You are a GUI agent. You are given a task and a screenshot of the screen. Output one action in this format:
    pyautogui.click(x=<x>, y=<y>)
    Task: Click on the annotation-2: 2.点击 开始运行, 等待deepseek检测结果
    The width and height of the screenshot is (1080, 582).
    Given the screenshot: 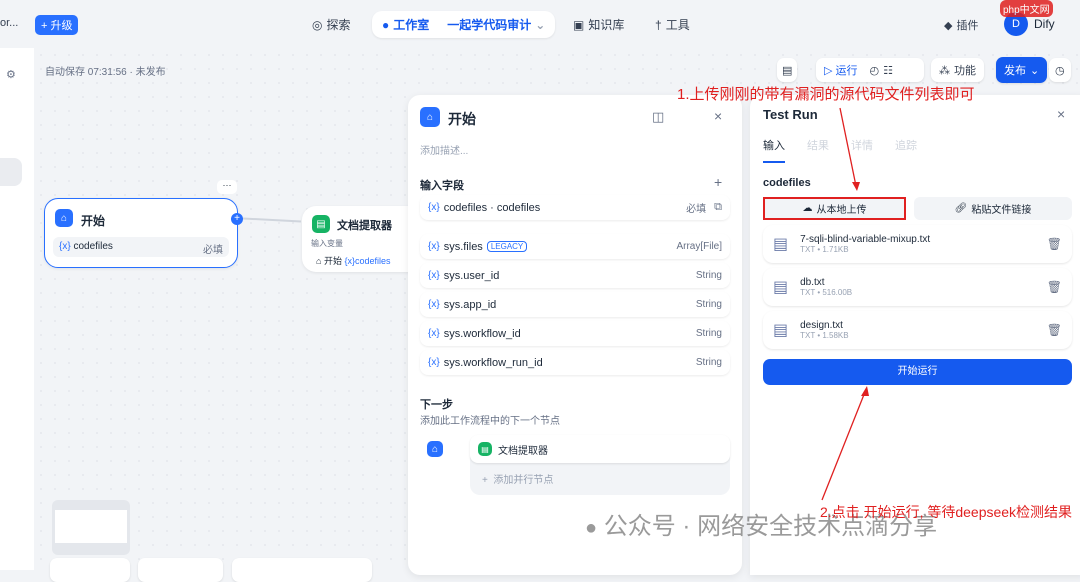 What is the action you would take?
    pyautogui.click(x=946, y=512)
    